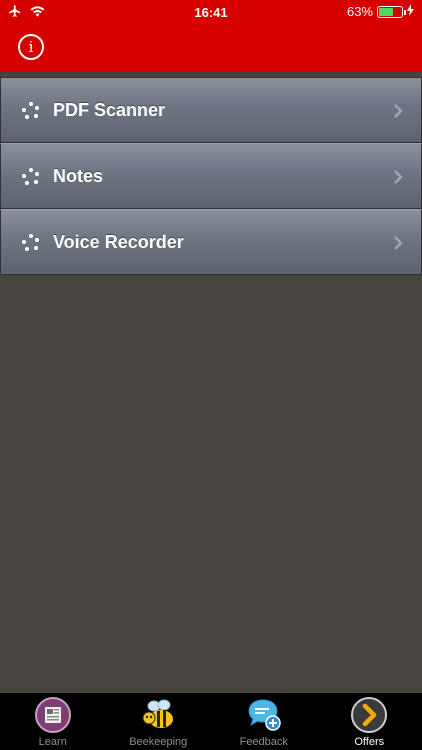  What do you see at coordinates (211, 12) in the screenshot?
I see `status-bar: 16:41 63%` at bounding box center [211, 12].